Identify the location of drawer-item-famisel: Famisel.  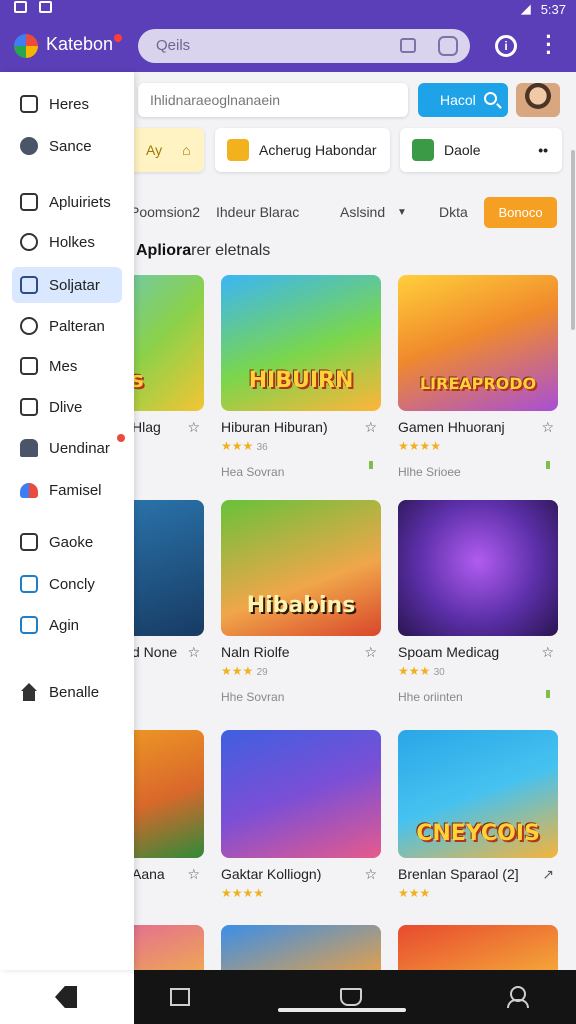
(67, 490).